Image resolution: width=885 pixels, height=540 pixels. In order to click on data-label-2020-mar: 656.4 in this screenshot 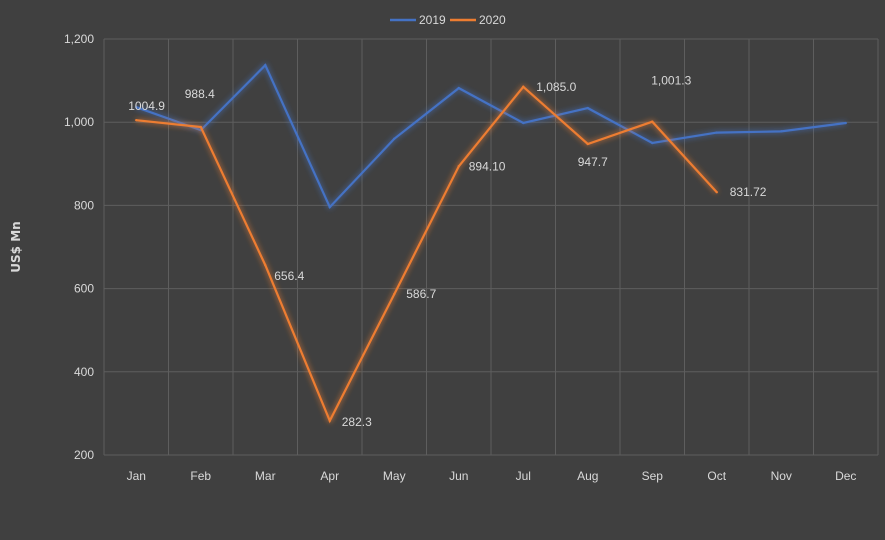, I will do `click(289, 276)`.